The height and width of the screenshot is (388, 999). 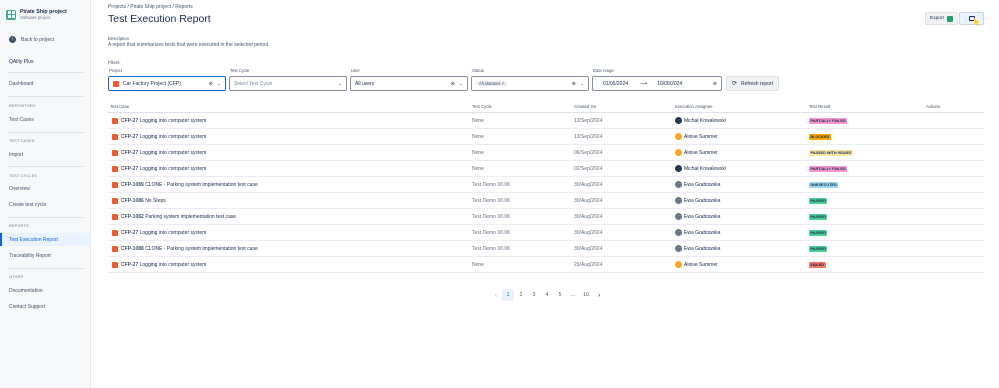 What do you see at coordinates (16, 155) in the screenshot?
I see `sidebar-item-import: Import` at bounding box center [16, 155].